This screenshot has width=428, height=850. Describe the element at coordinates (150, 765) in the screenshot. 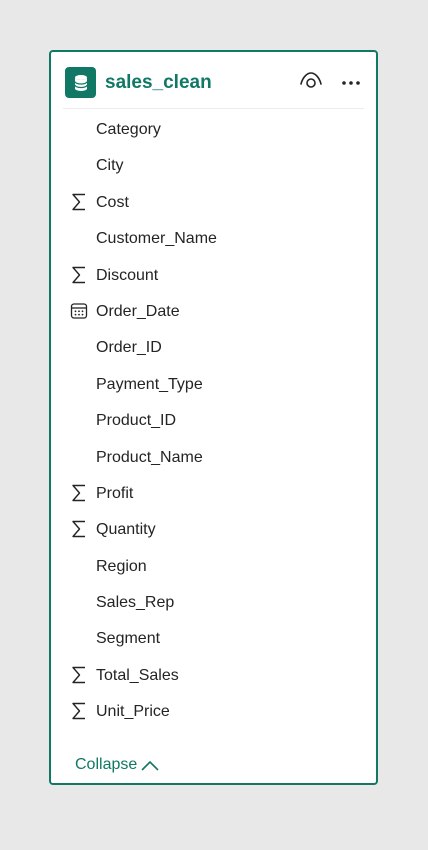

I see `chevron-up-icon` at that location.